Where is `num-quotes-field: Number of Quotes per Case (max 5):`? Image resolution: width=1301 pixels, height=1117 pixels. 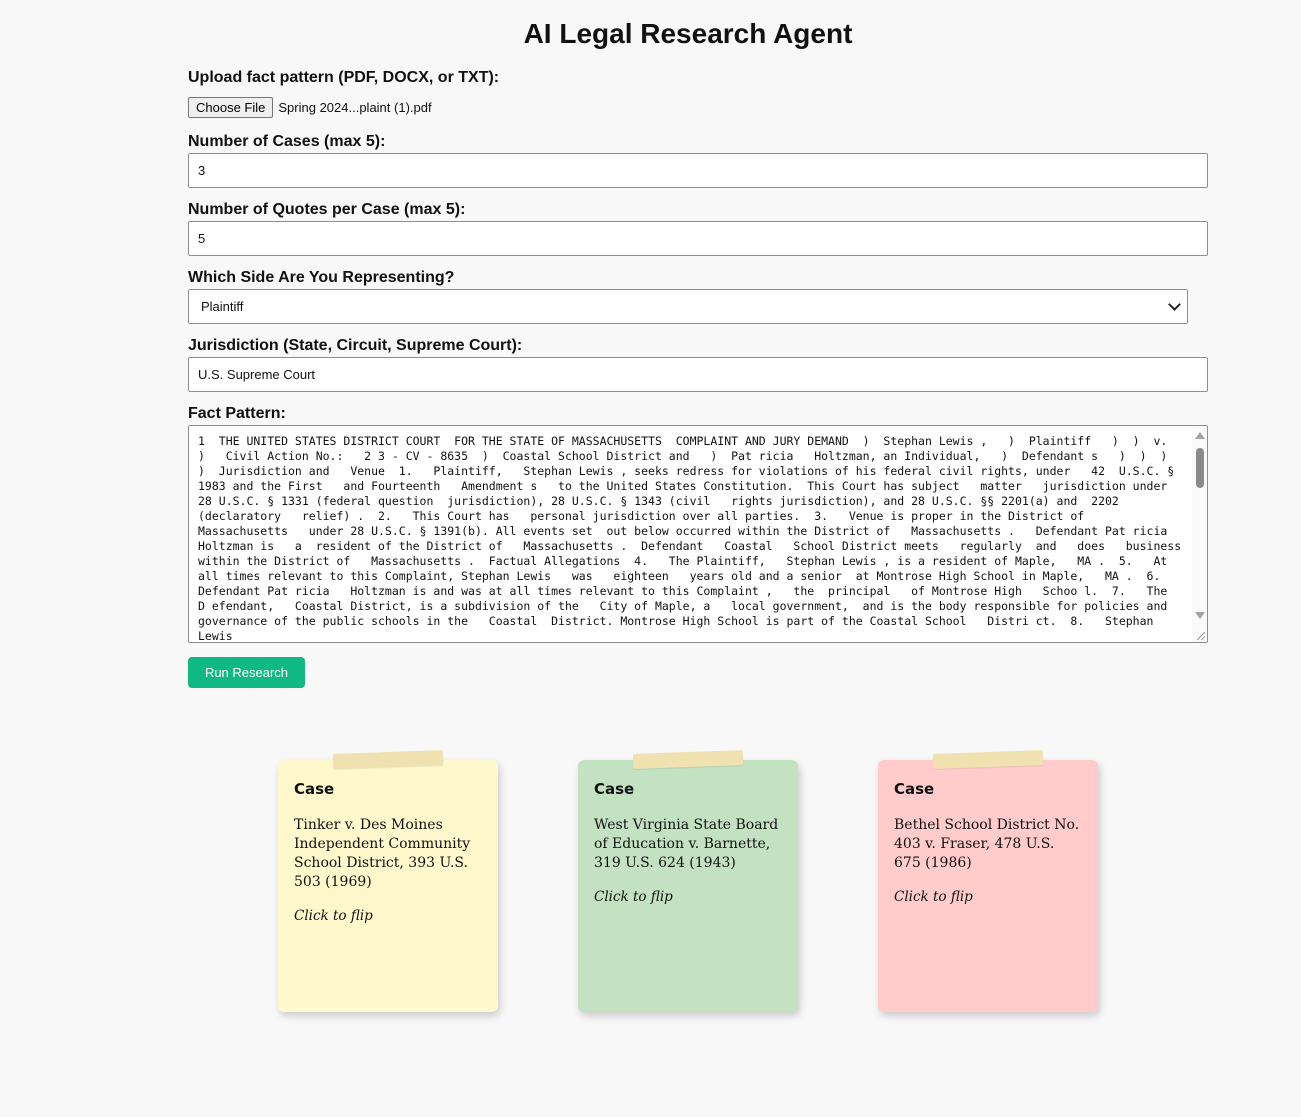 num-quotes-field: Number of Quotes per Case (max 5): is located at coordinates (698, 228).